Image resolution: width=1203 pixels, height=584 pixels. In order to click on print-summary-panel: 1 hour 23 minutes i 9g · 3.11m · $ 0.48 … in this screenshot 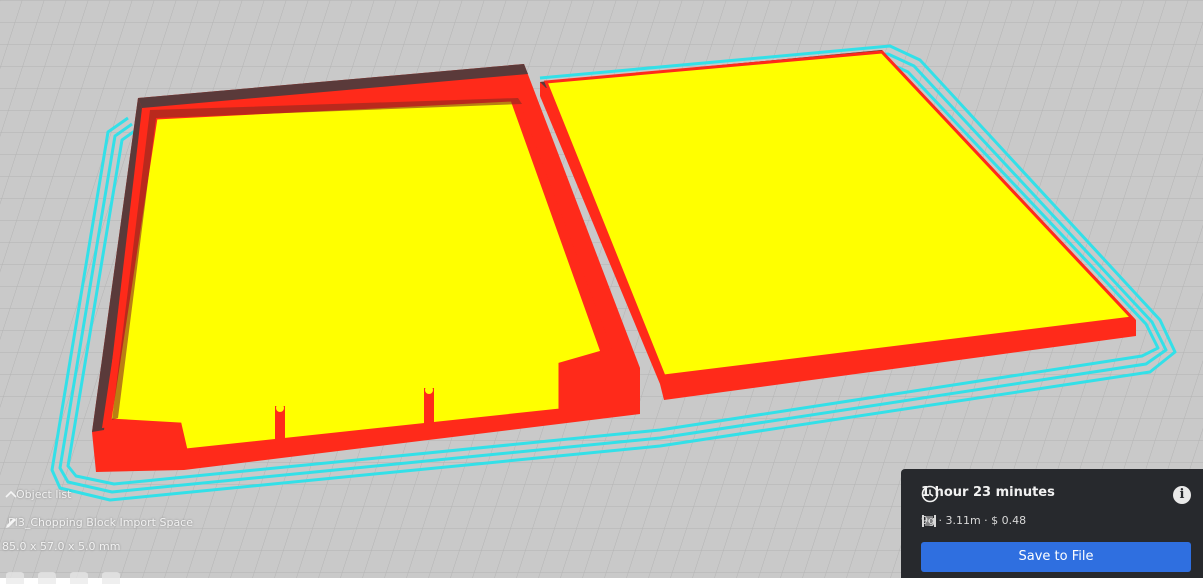, I will do `click(1052, 523)`.